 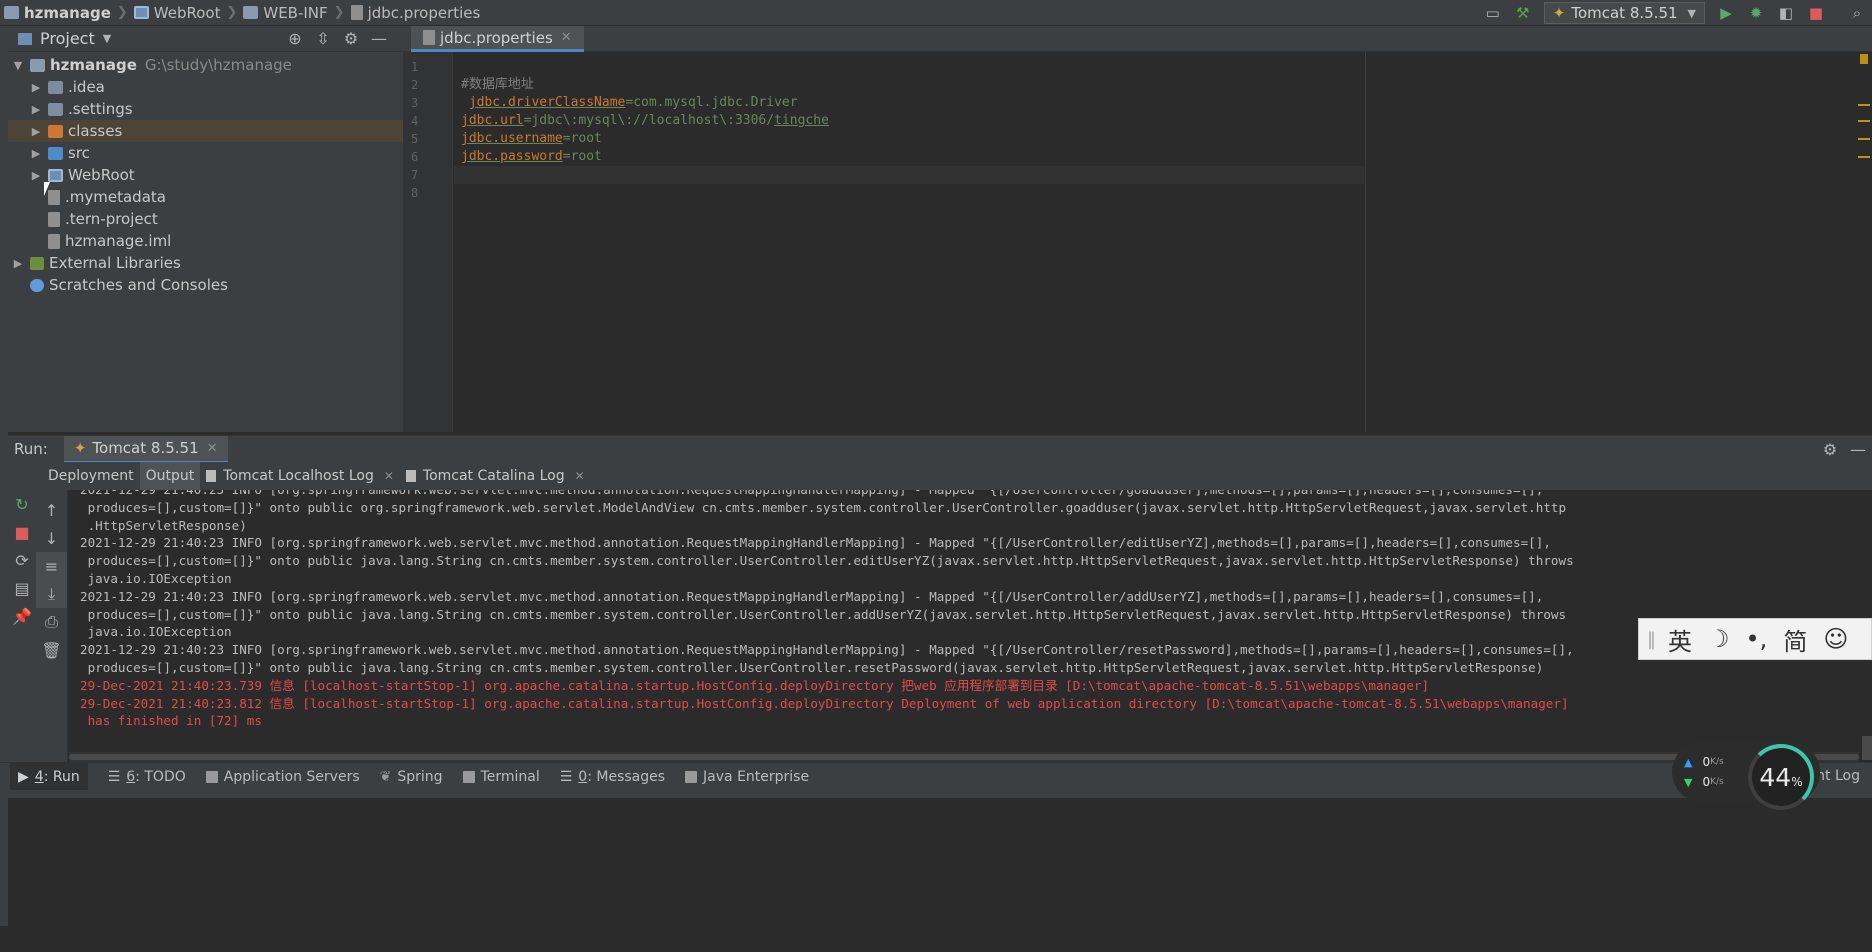 I want to click on tree-item-hzmanage-iml: hzmanage.iml, so click(x=205, y=241).